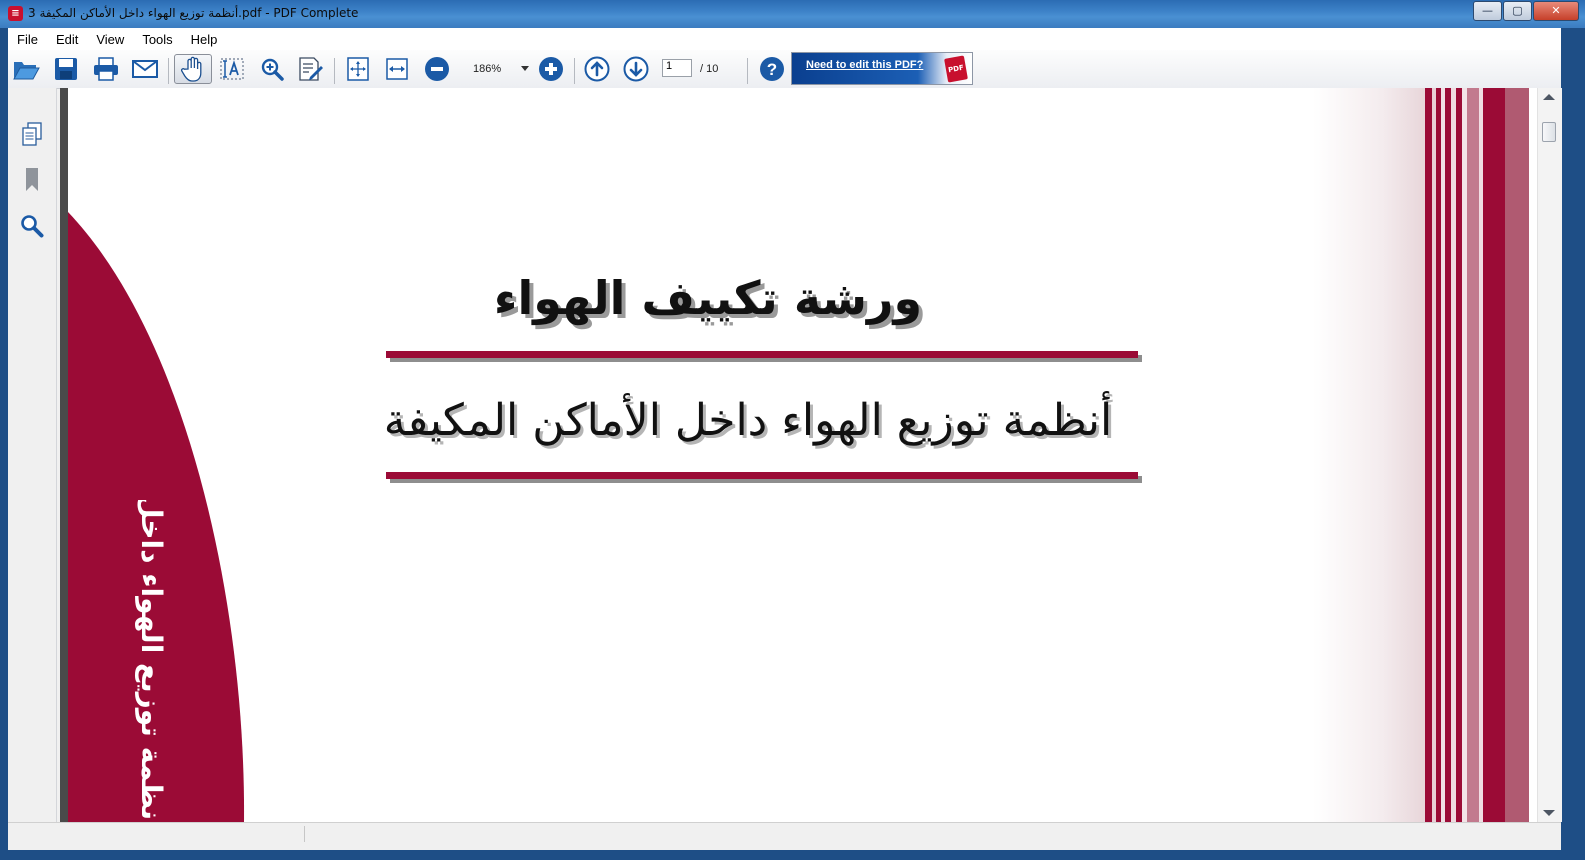  I want to click on bookmarks-panel-button, so click(32, 180).